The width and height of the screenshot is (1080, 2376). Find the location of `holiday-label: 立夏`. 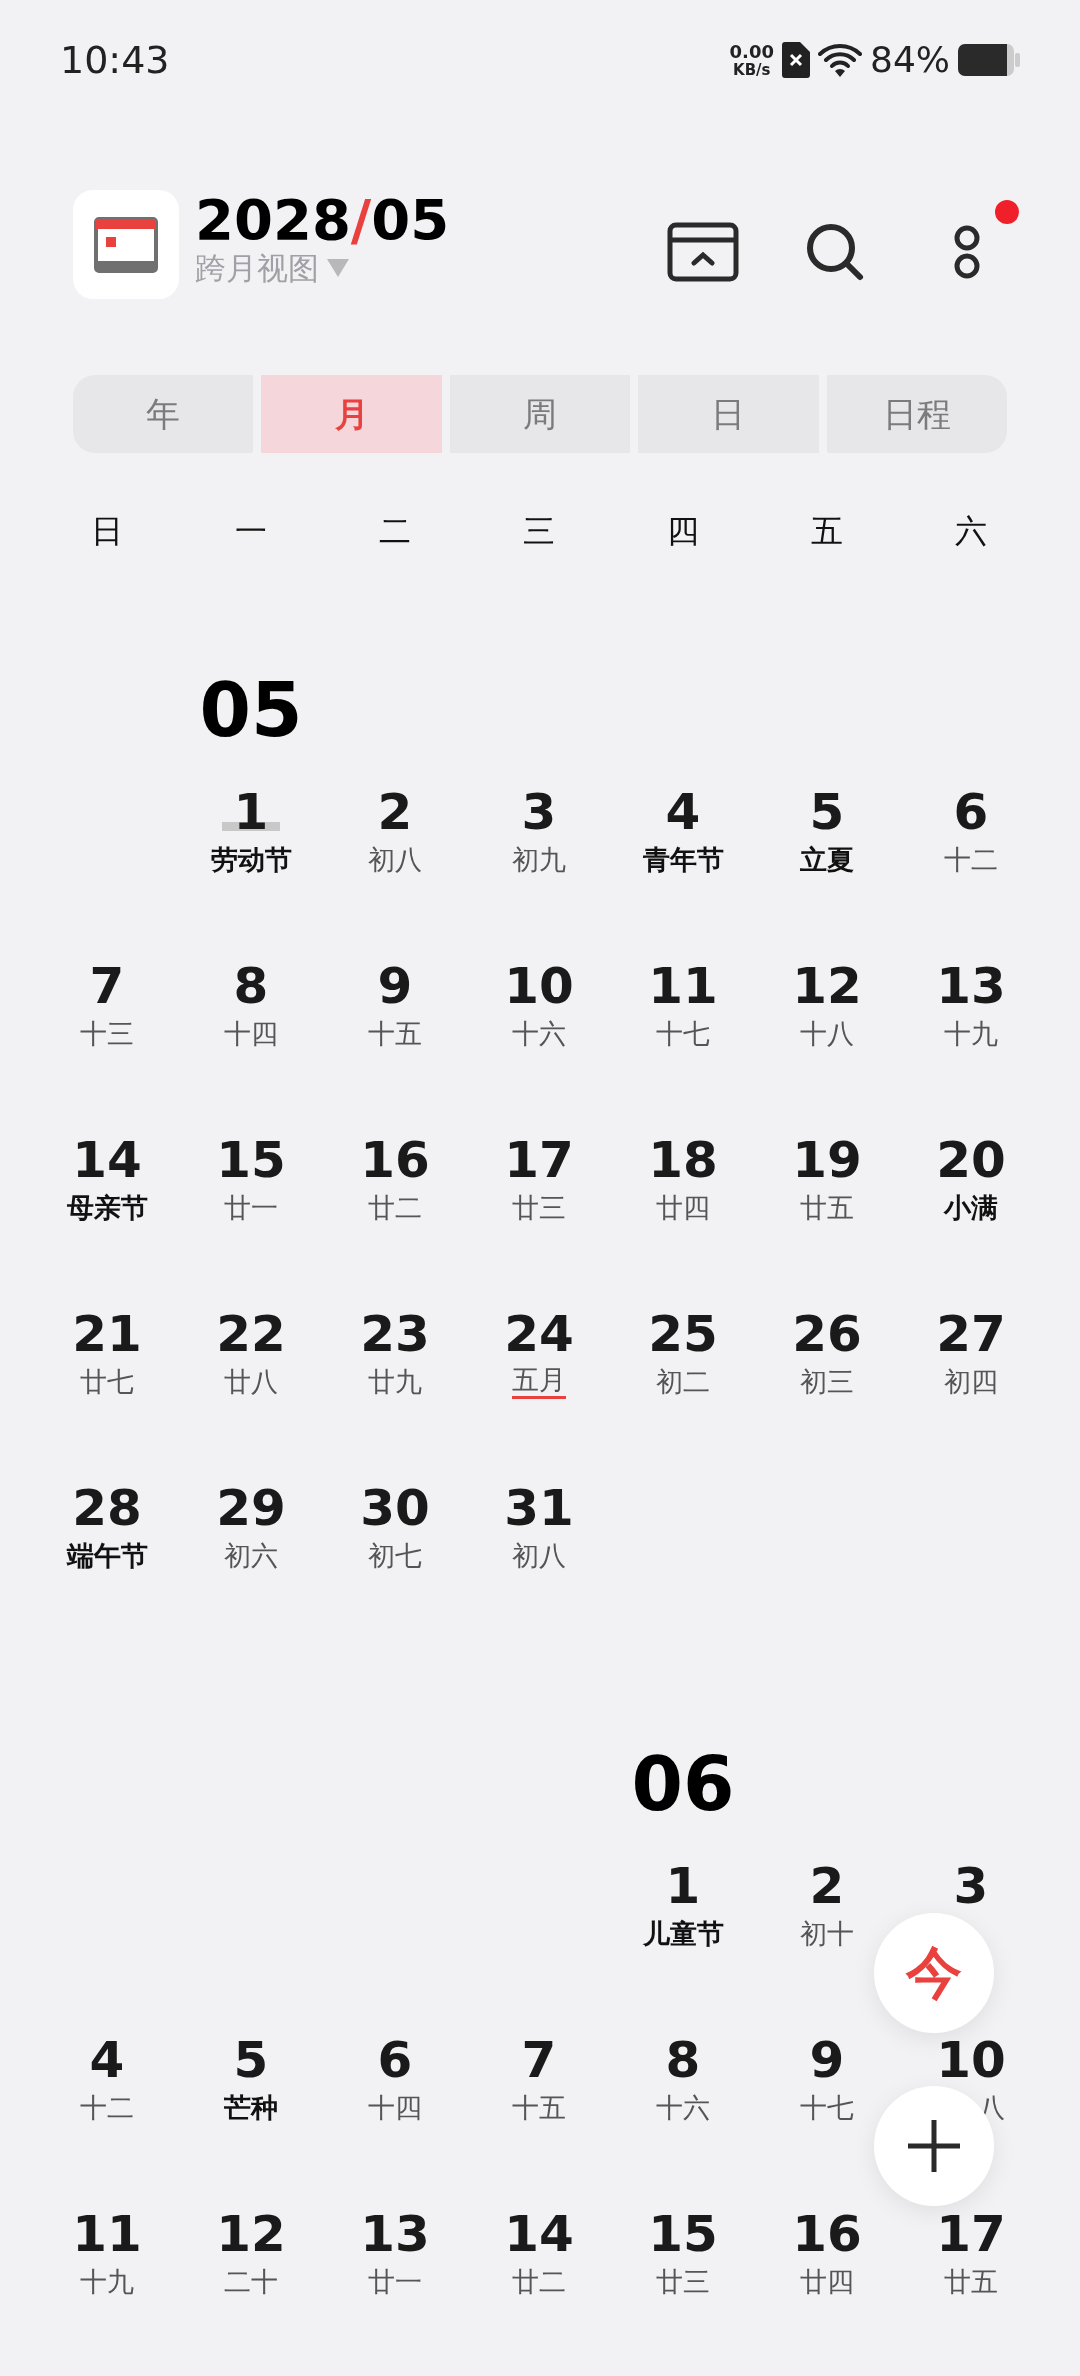

holiday-label: 立夏 is located at coordinates (827, 860).